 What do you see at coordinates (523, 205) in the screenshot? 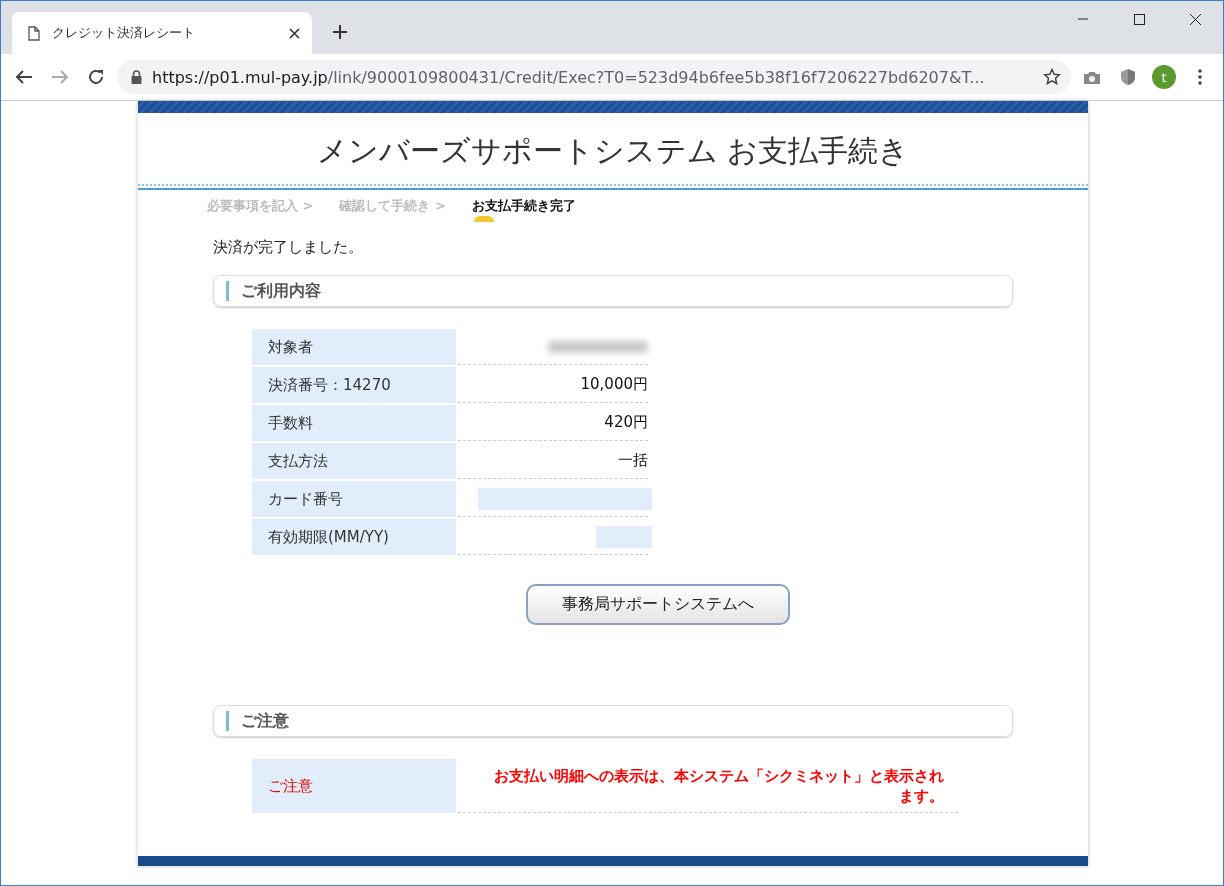
I see `progress-step: お支払手続き完了` at bounding box center [523, 205].